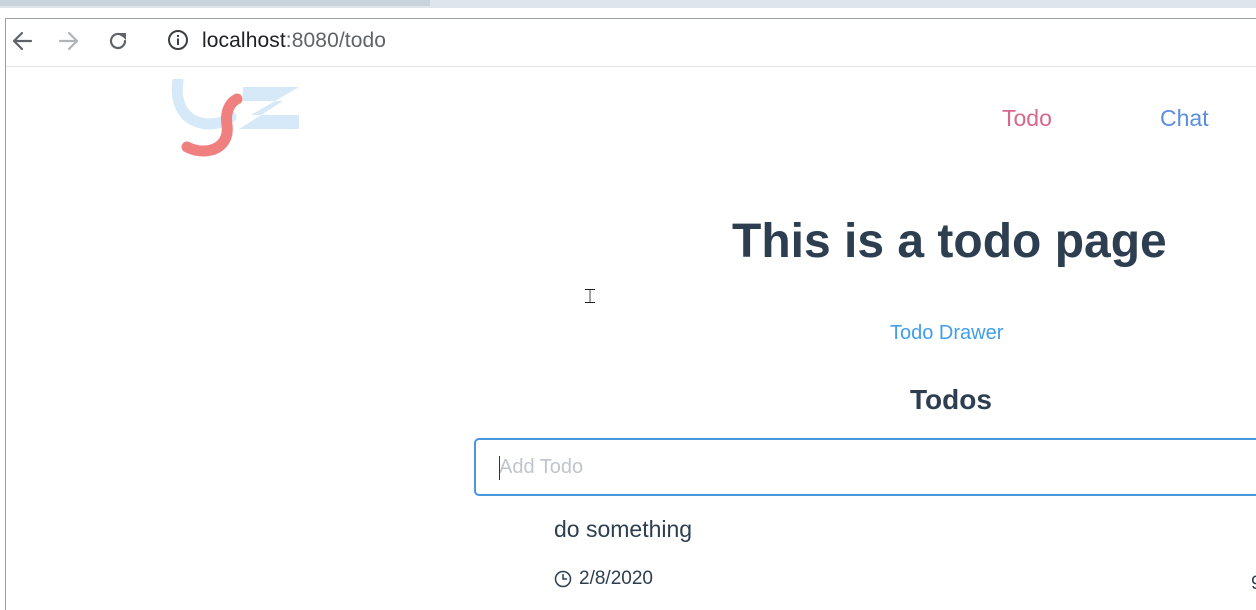 The height and width of the screenshot is (610, 1256). What do you see at coordinates (178, 40) in the screenshot?
I see `info-icon` at bounding box center [178, 40].